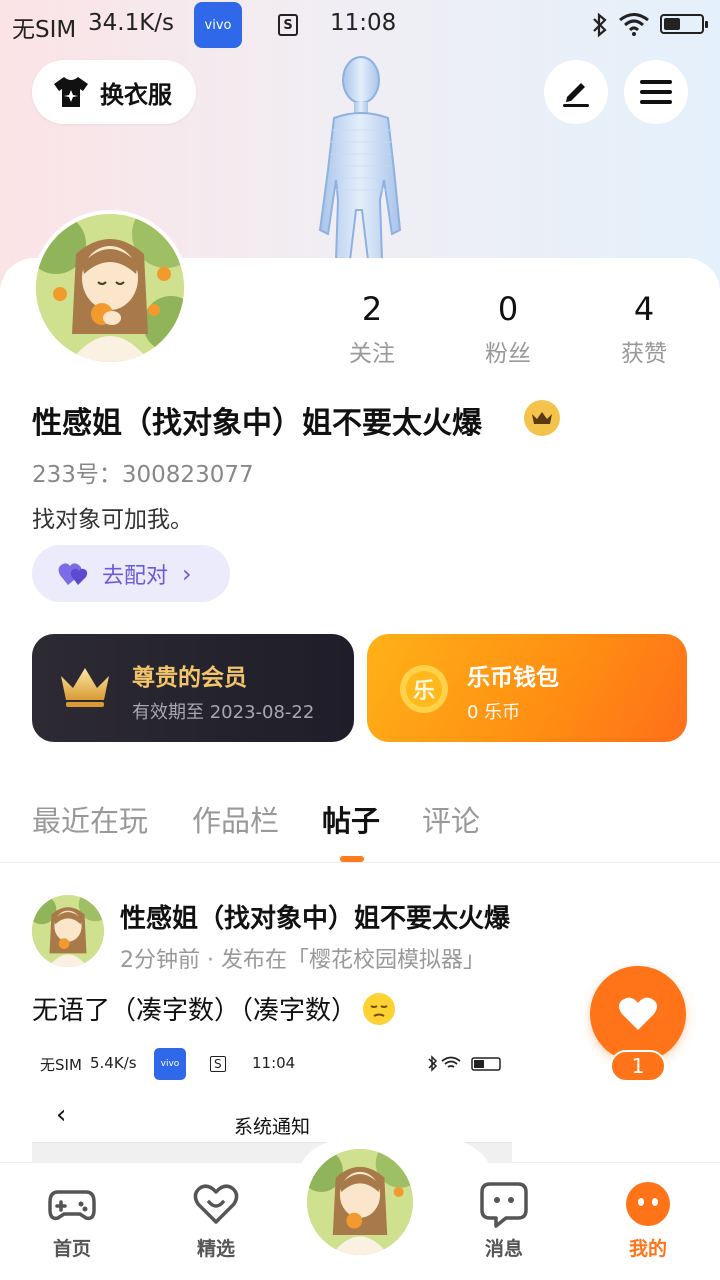 This screenshot has width=720, height=1280. Describe the element at coordinates (647, 1249) in the screenshot. I see `nav-me-label: 我的` at that location.